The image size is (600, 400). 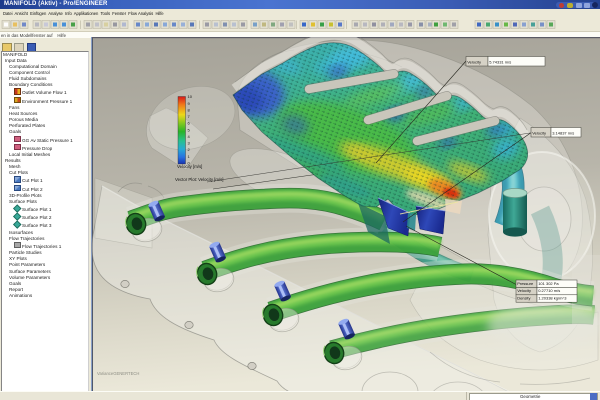 I want to click on svg-text: 101 302 Pa, so click(x=548, y=283).